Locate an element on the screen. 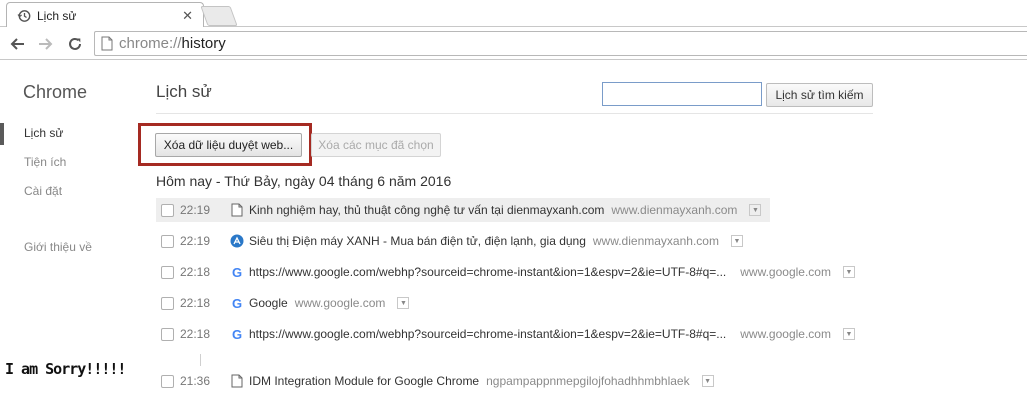 This screenshot has width=1027, height=407. entry-title: Google is located at coordinates (268, 303).